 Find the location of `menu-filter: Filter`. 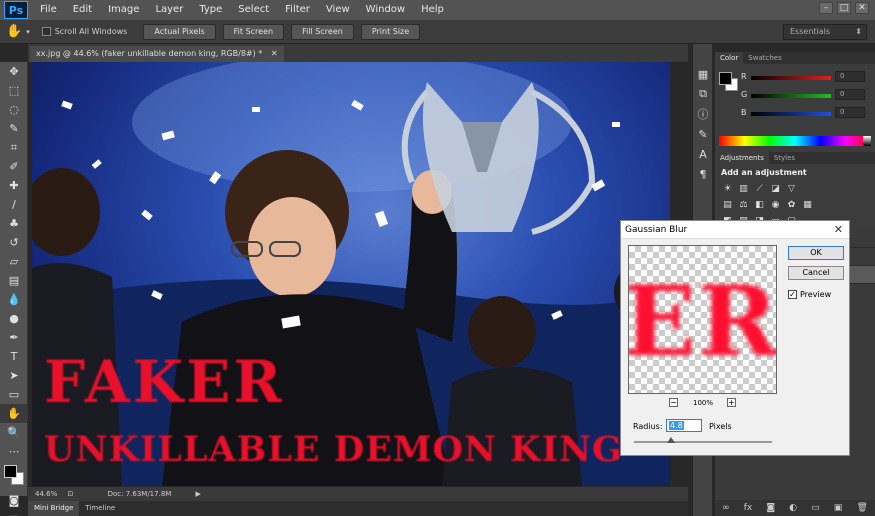

menu-filter: Filter is located at coordinates (297, 10).